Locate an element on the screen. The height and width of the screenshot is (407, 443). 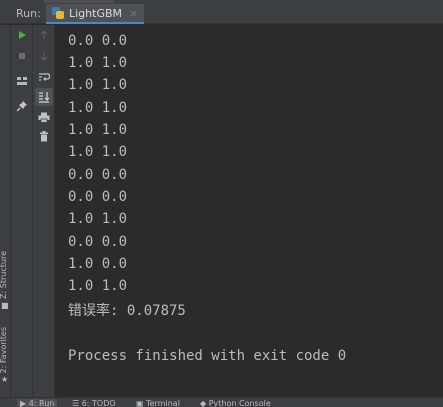
run-config-tab: LightGBM × is located at coordinates (95, 14).